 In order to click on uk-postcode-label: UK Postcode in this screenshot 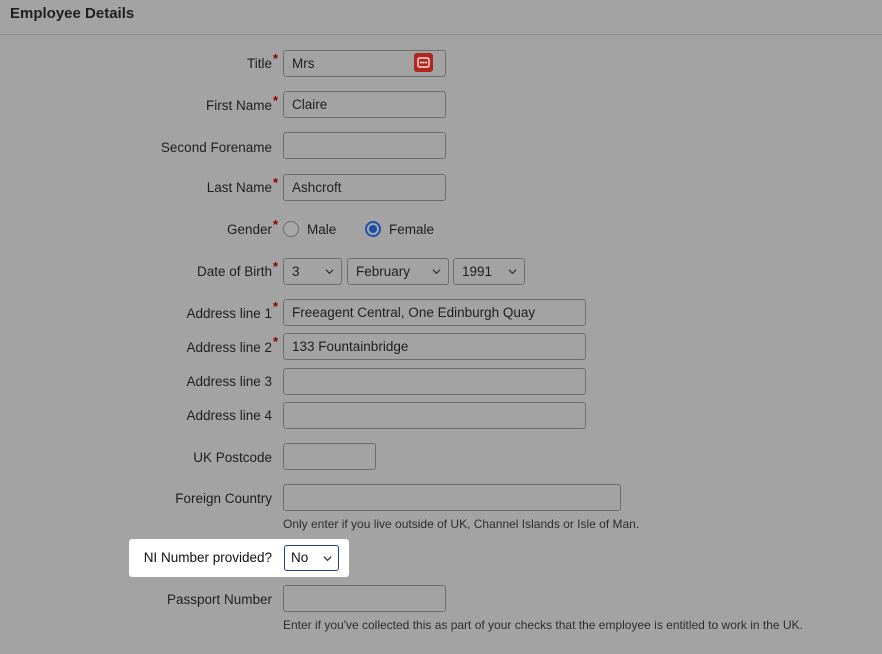, I will do `click(232, 457)`.